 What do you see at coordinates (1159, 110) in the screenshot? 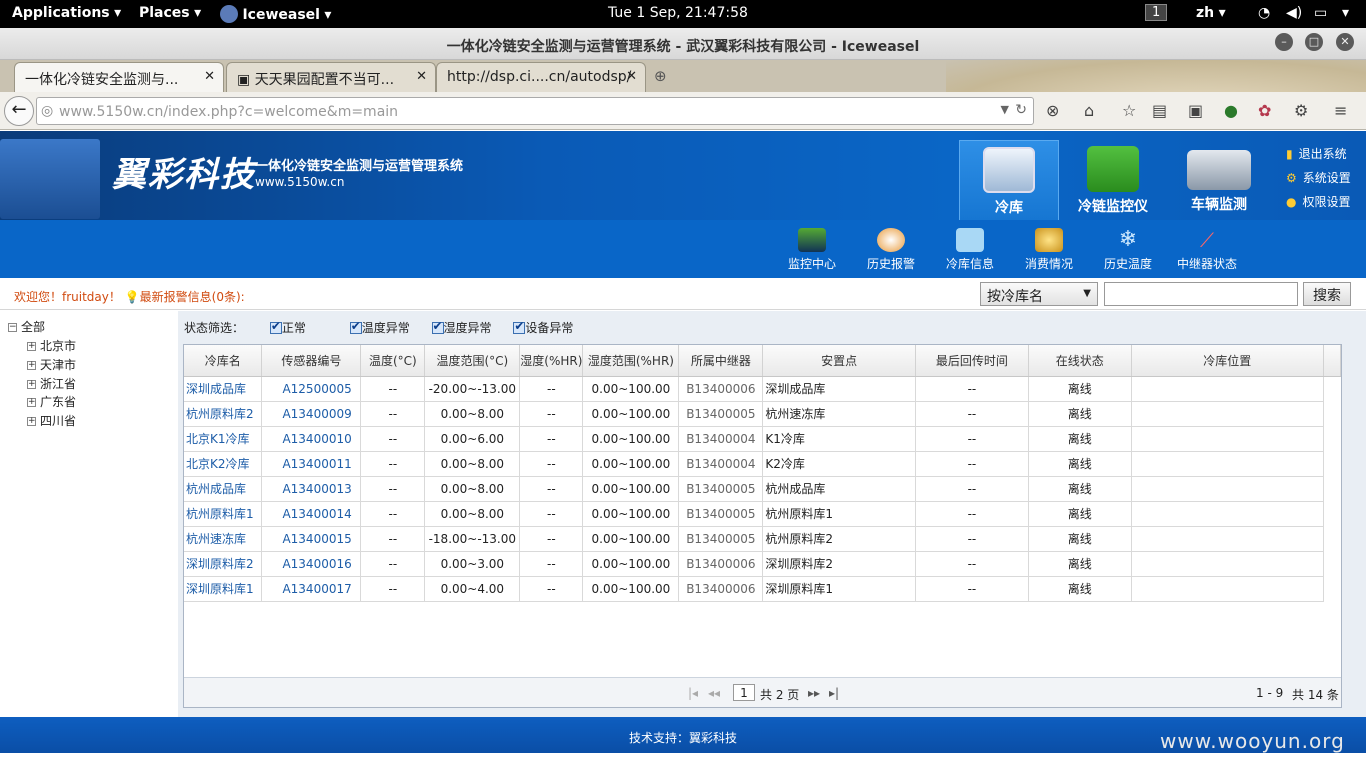
I see `bookmarks-menu-icon: ▤` at bounding box center [1159, 110].